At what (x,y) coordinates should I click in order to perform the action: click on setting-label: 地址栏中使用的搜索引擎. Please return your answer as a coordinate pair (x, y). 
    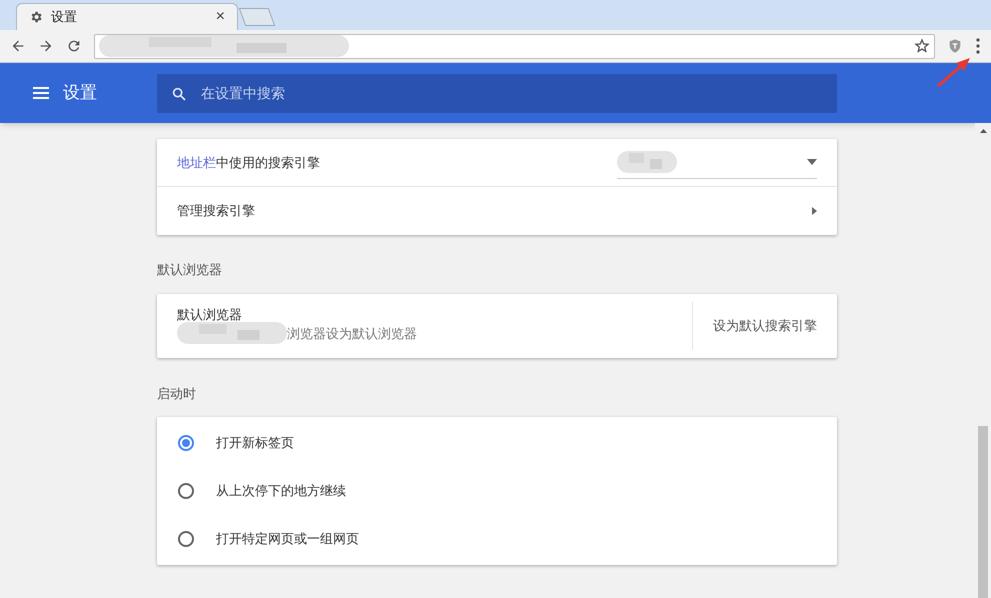
    Looking at the image, I should click on (248, 163).